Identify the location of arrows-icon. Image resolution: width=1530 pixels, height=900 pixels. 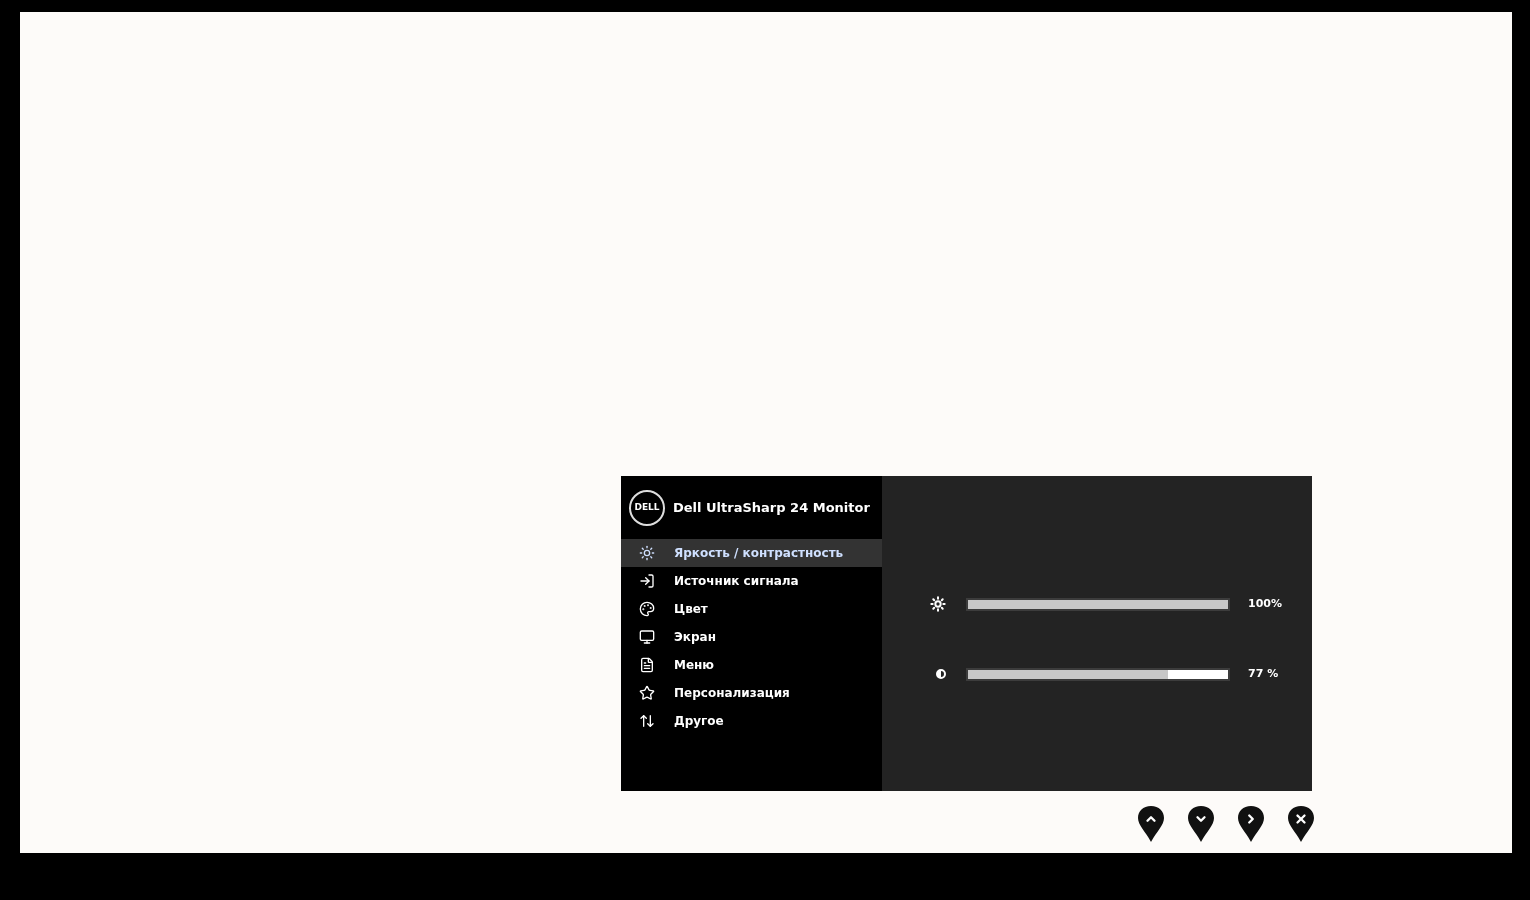
(647, 721).